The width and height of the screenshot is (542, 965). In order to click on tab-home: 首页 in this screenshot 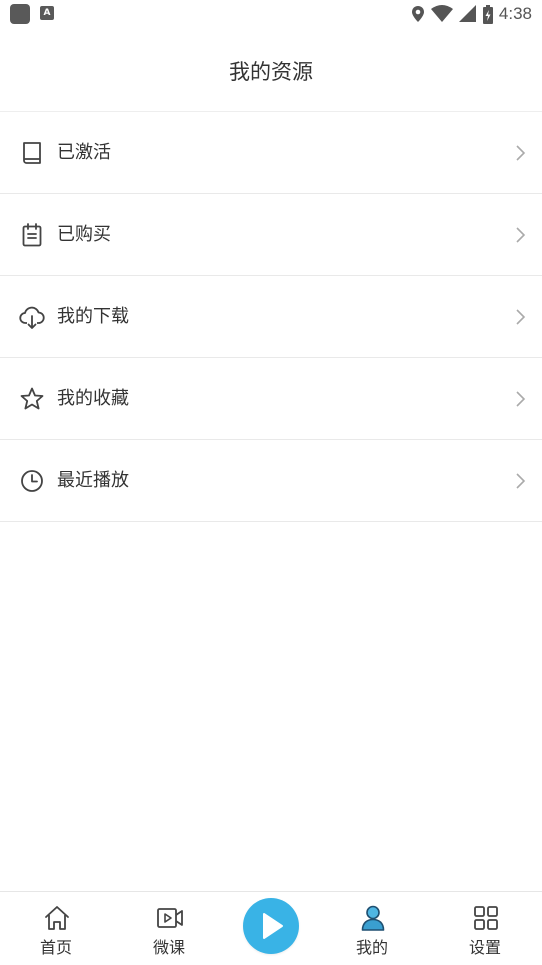, I will do `click(56, 928)`.